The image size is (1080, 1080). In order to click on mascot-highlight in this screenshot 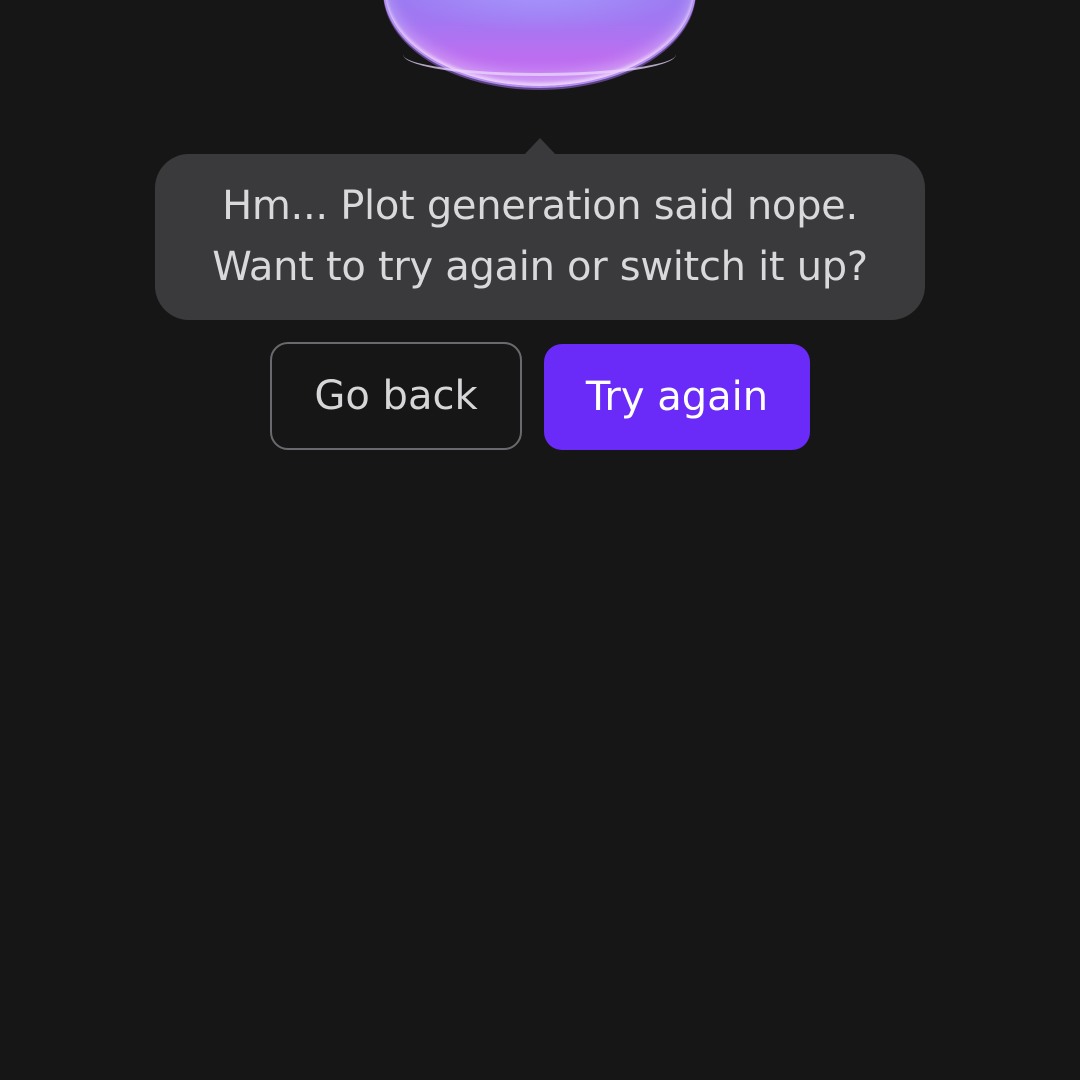, I will do `click(539, 63)`.